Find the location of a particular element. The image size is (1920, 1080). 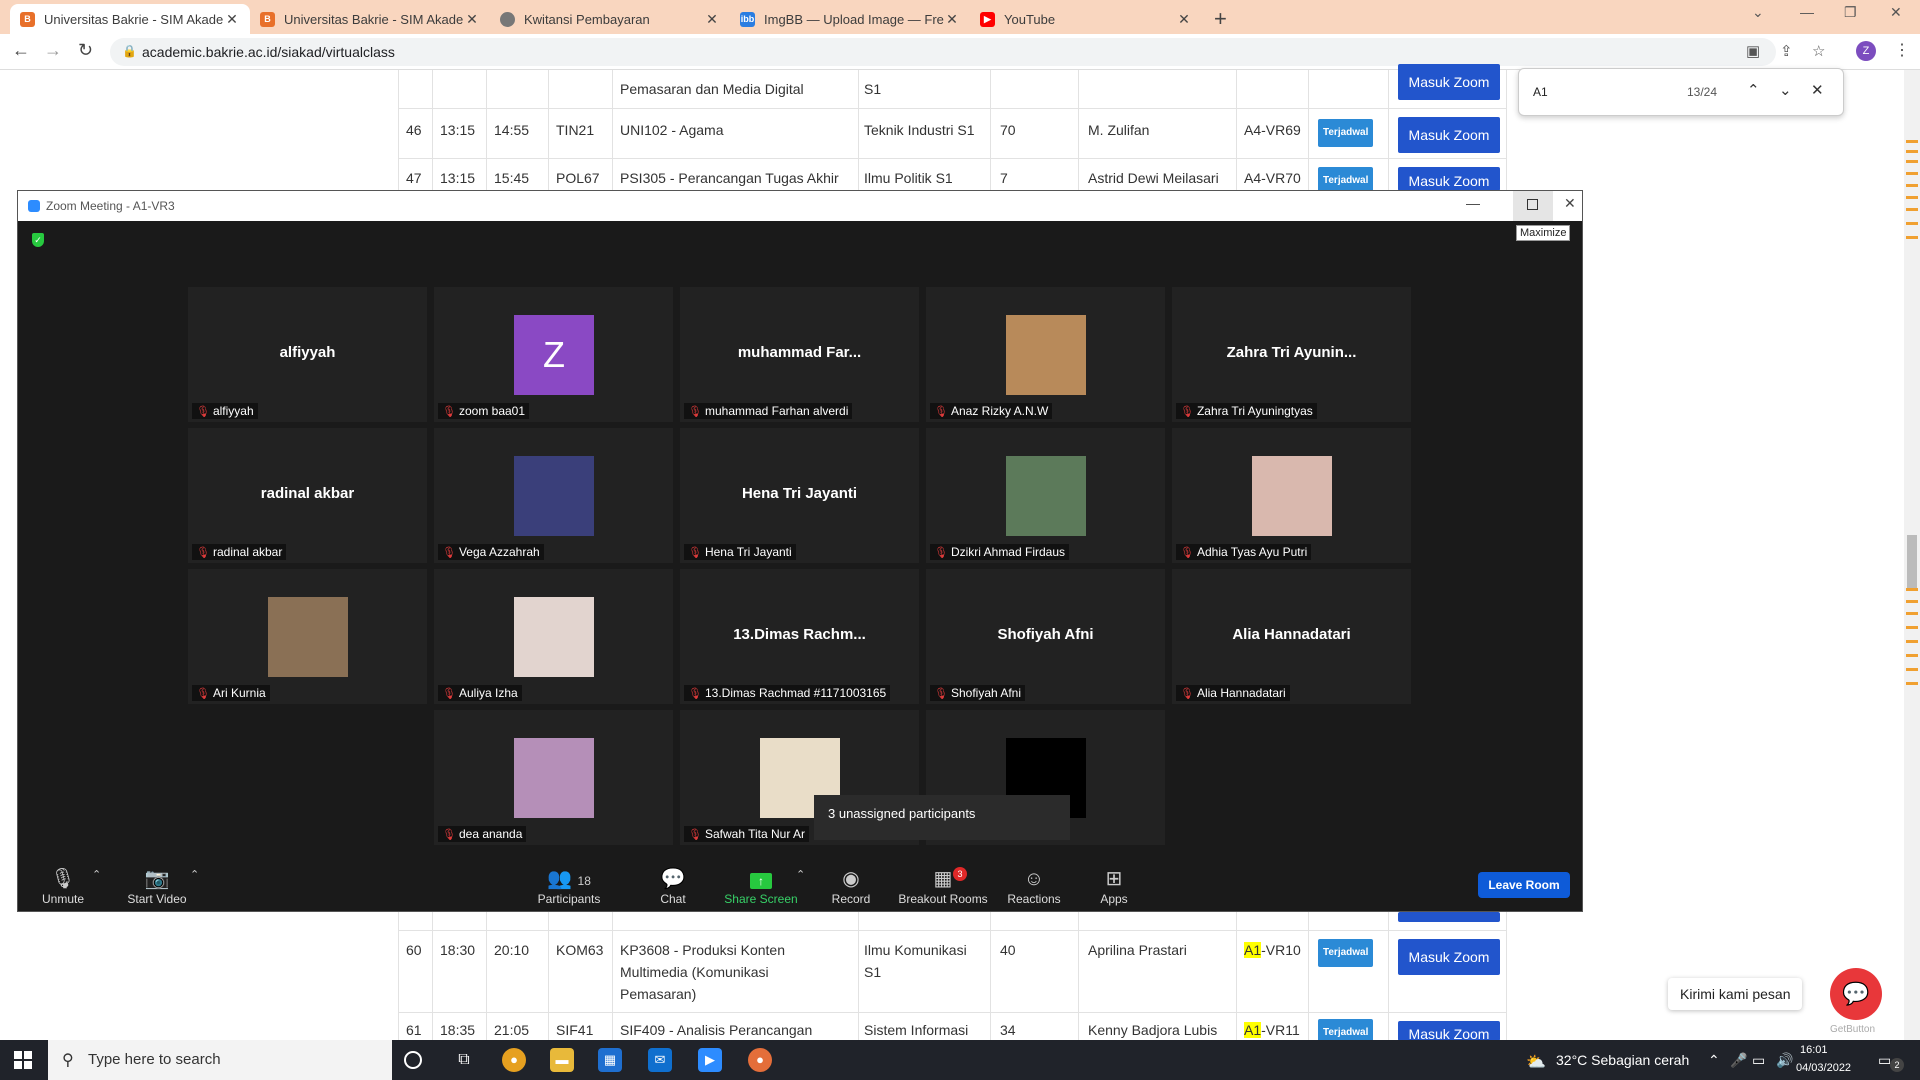

share-options-caret: ⌃ is located at coordinates (800, 874).